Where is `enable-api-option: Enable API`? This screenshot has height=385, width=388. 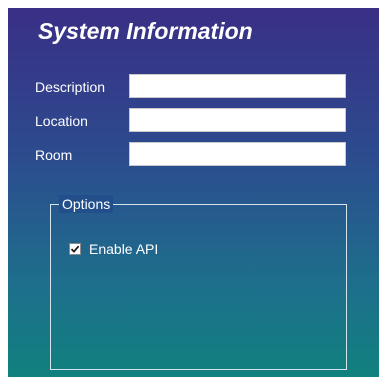
enable-api-option: Enable API is located at coordinates (113, 249).